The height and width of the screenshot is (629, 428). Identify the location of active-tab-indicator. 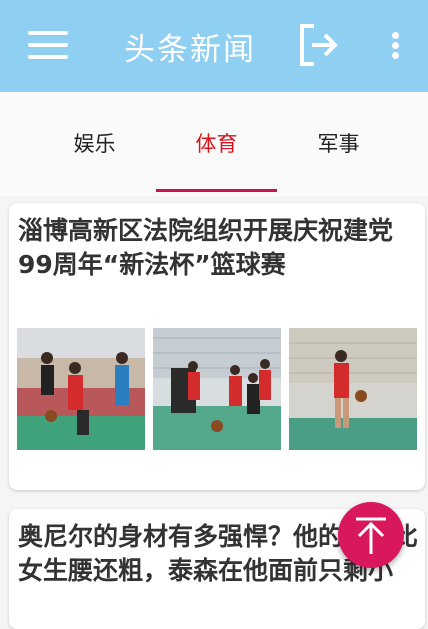
(216, 190).